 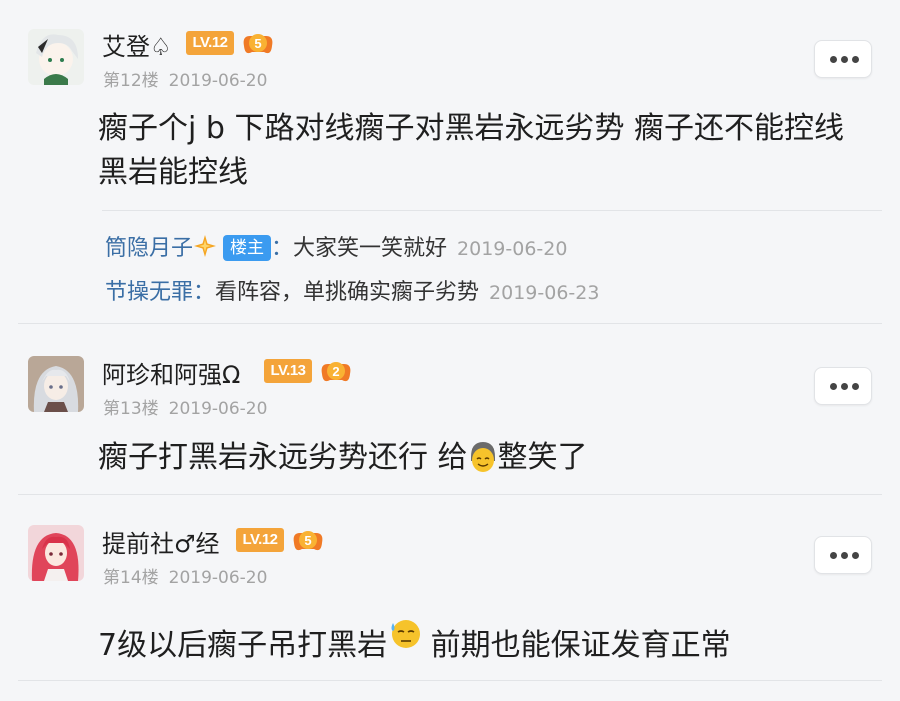 I want to click on reply-date: 2019-06-23, so click(x=544, y=293).